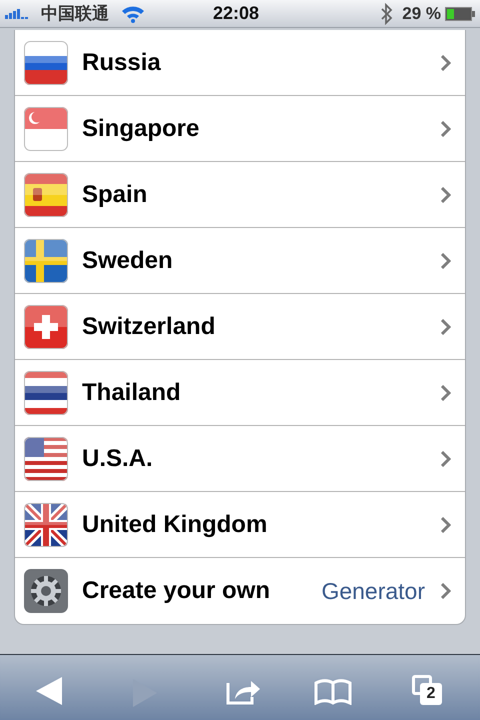 Image resolution: width=480 pixels, height=720 pixels. Describe the element at coordinates (373, 591) in the screenshot. I see `row-detail: Generator` at that location.